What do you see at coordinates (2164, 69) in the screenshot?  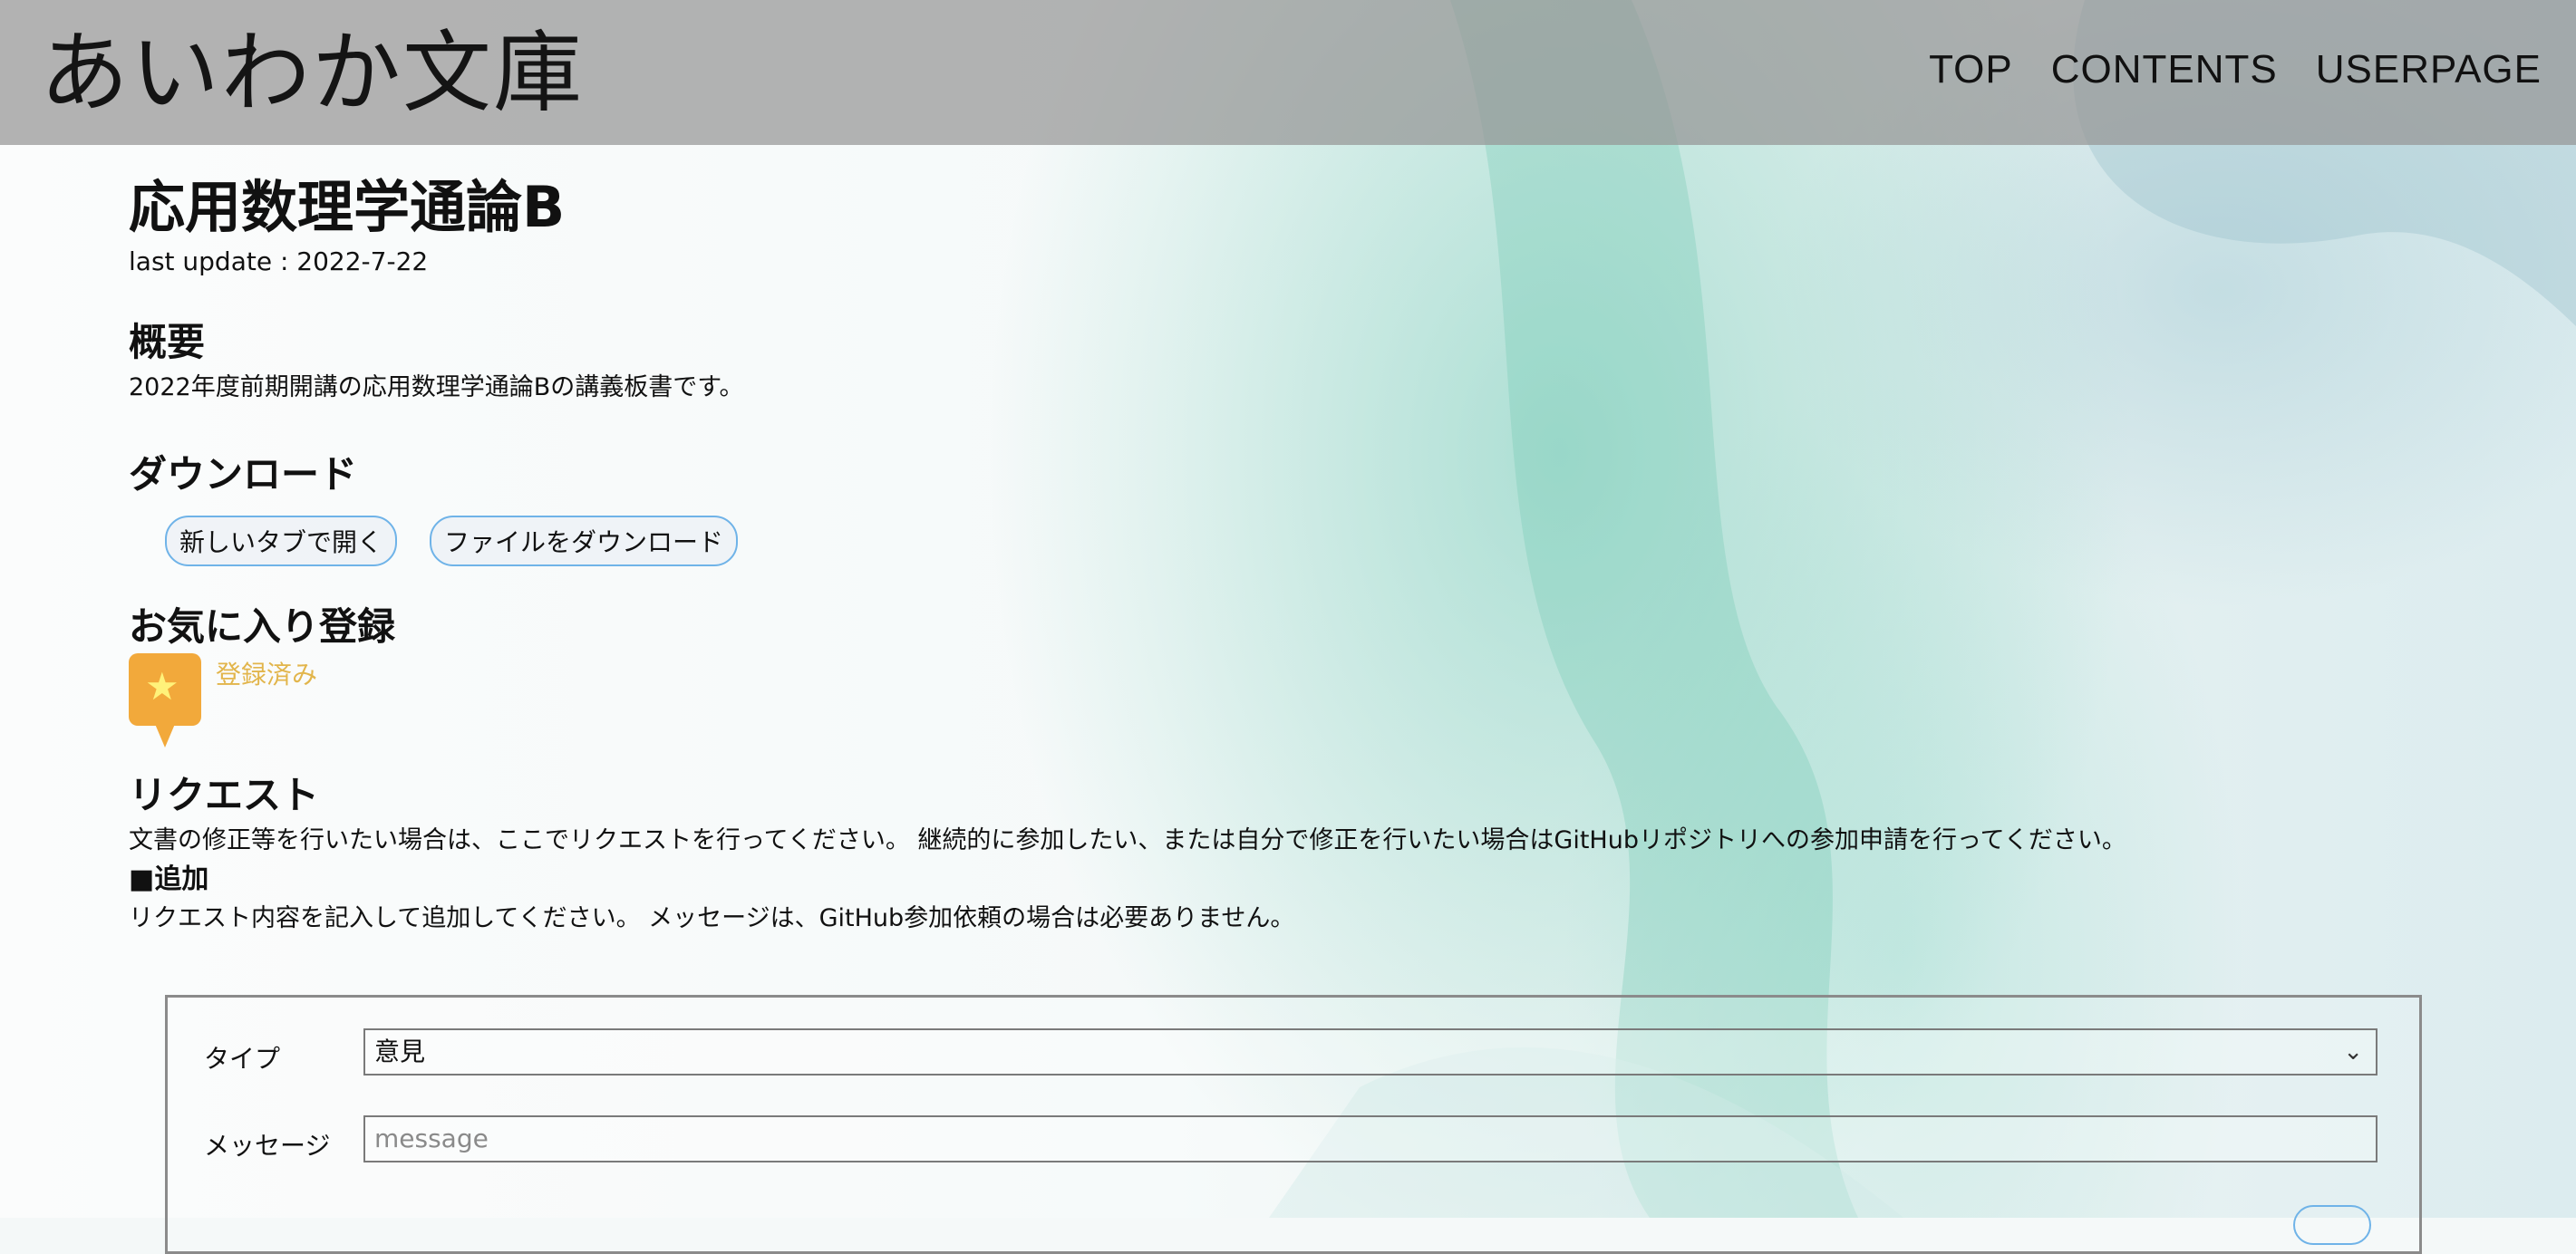 I see `nav-contents: CONTENTS` at bounding box center [2164, 69].